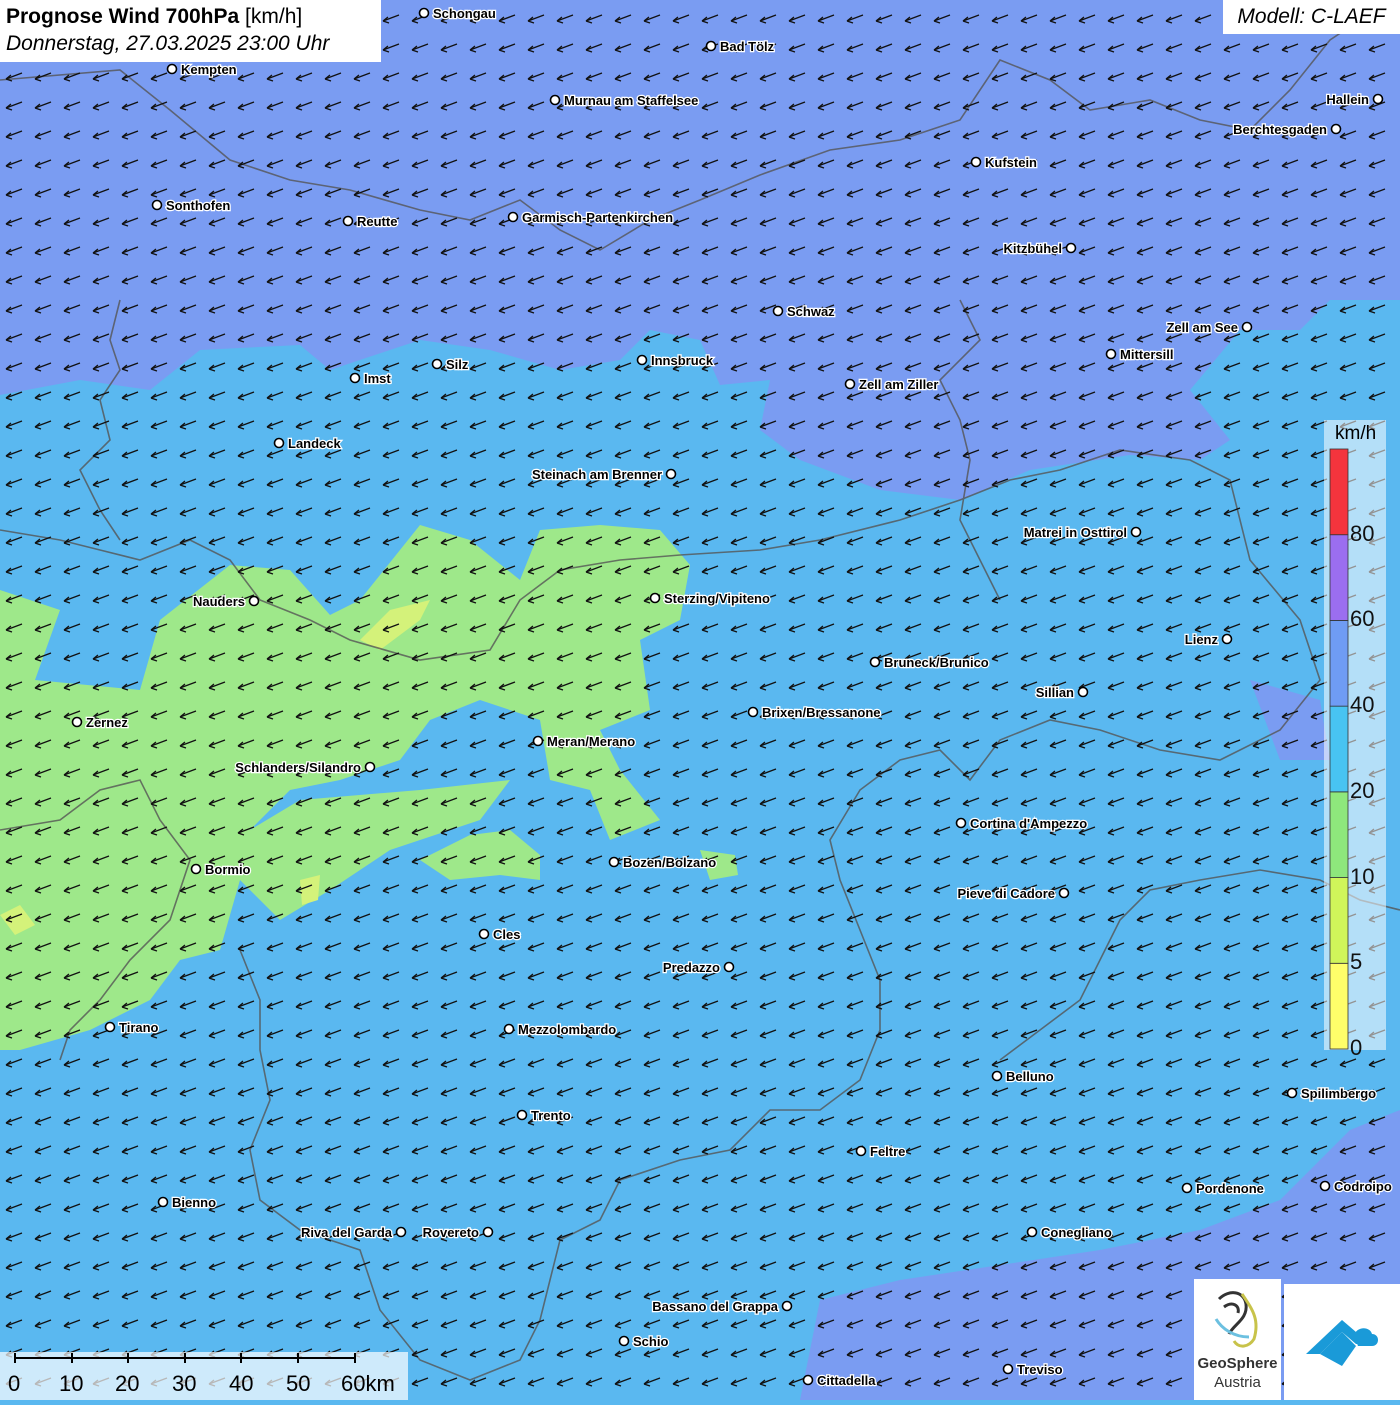  What do you see at coordinates (691, 967) in the screenshot?
I see `city-label: Predazzo` at bounding box center [691, 967].